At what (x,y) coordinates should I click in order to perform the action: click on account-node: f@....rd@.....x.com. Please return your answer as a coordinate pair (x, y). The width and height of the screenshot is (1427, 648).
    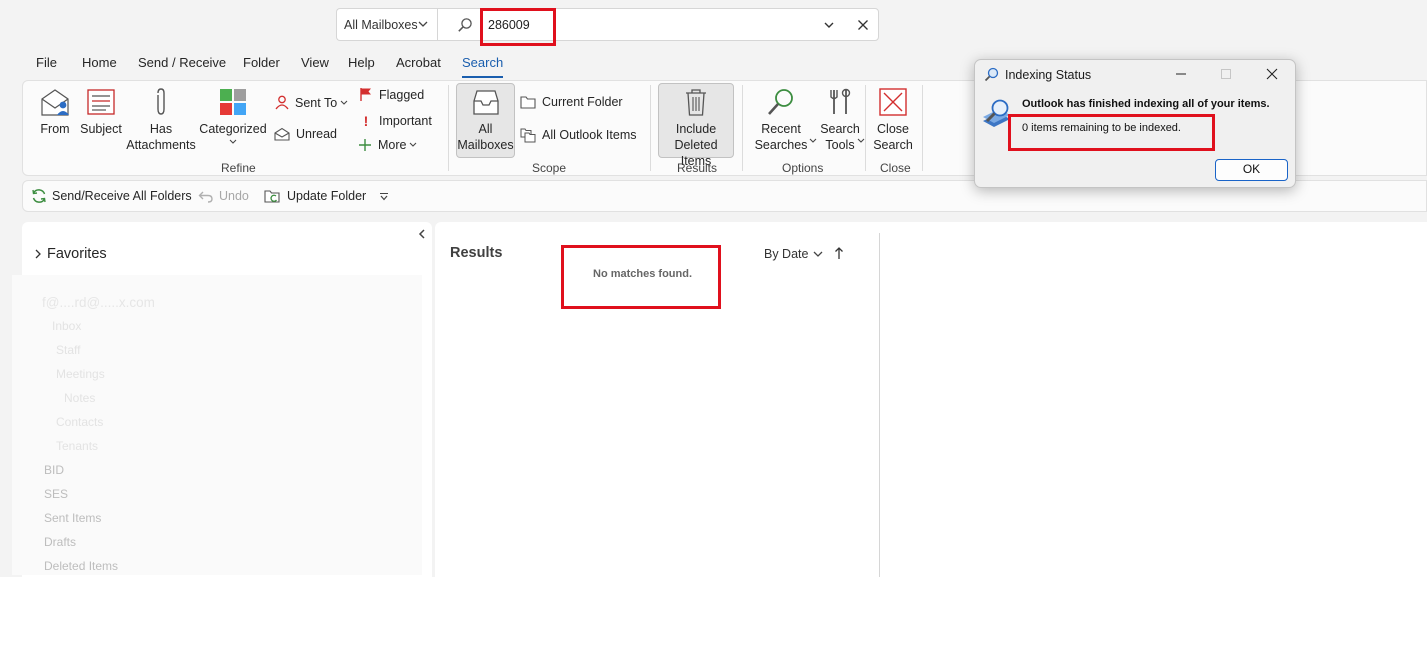
    Looking at the image, I should click on (98, 302).